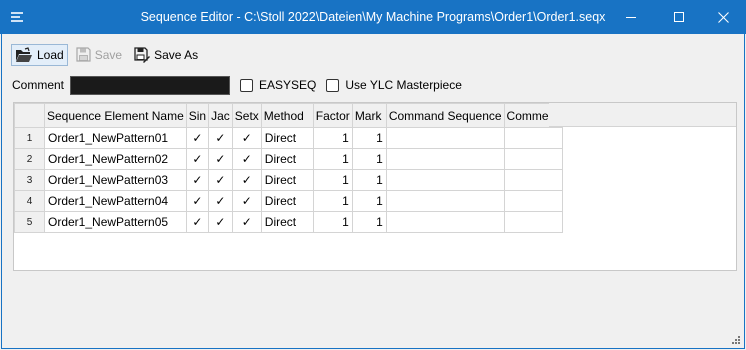  I want to click on name-cell: Order1_NewPattern05, so click(115, 222).